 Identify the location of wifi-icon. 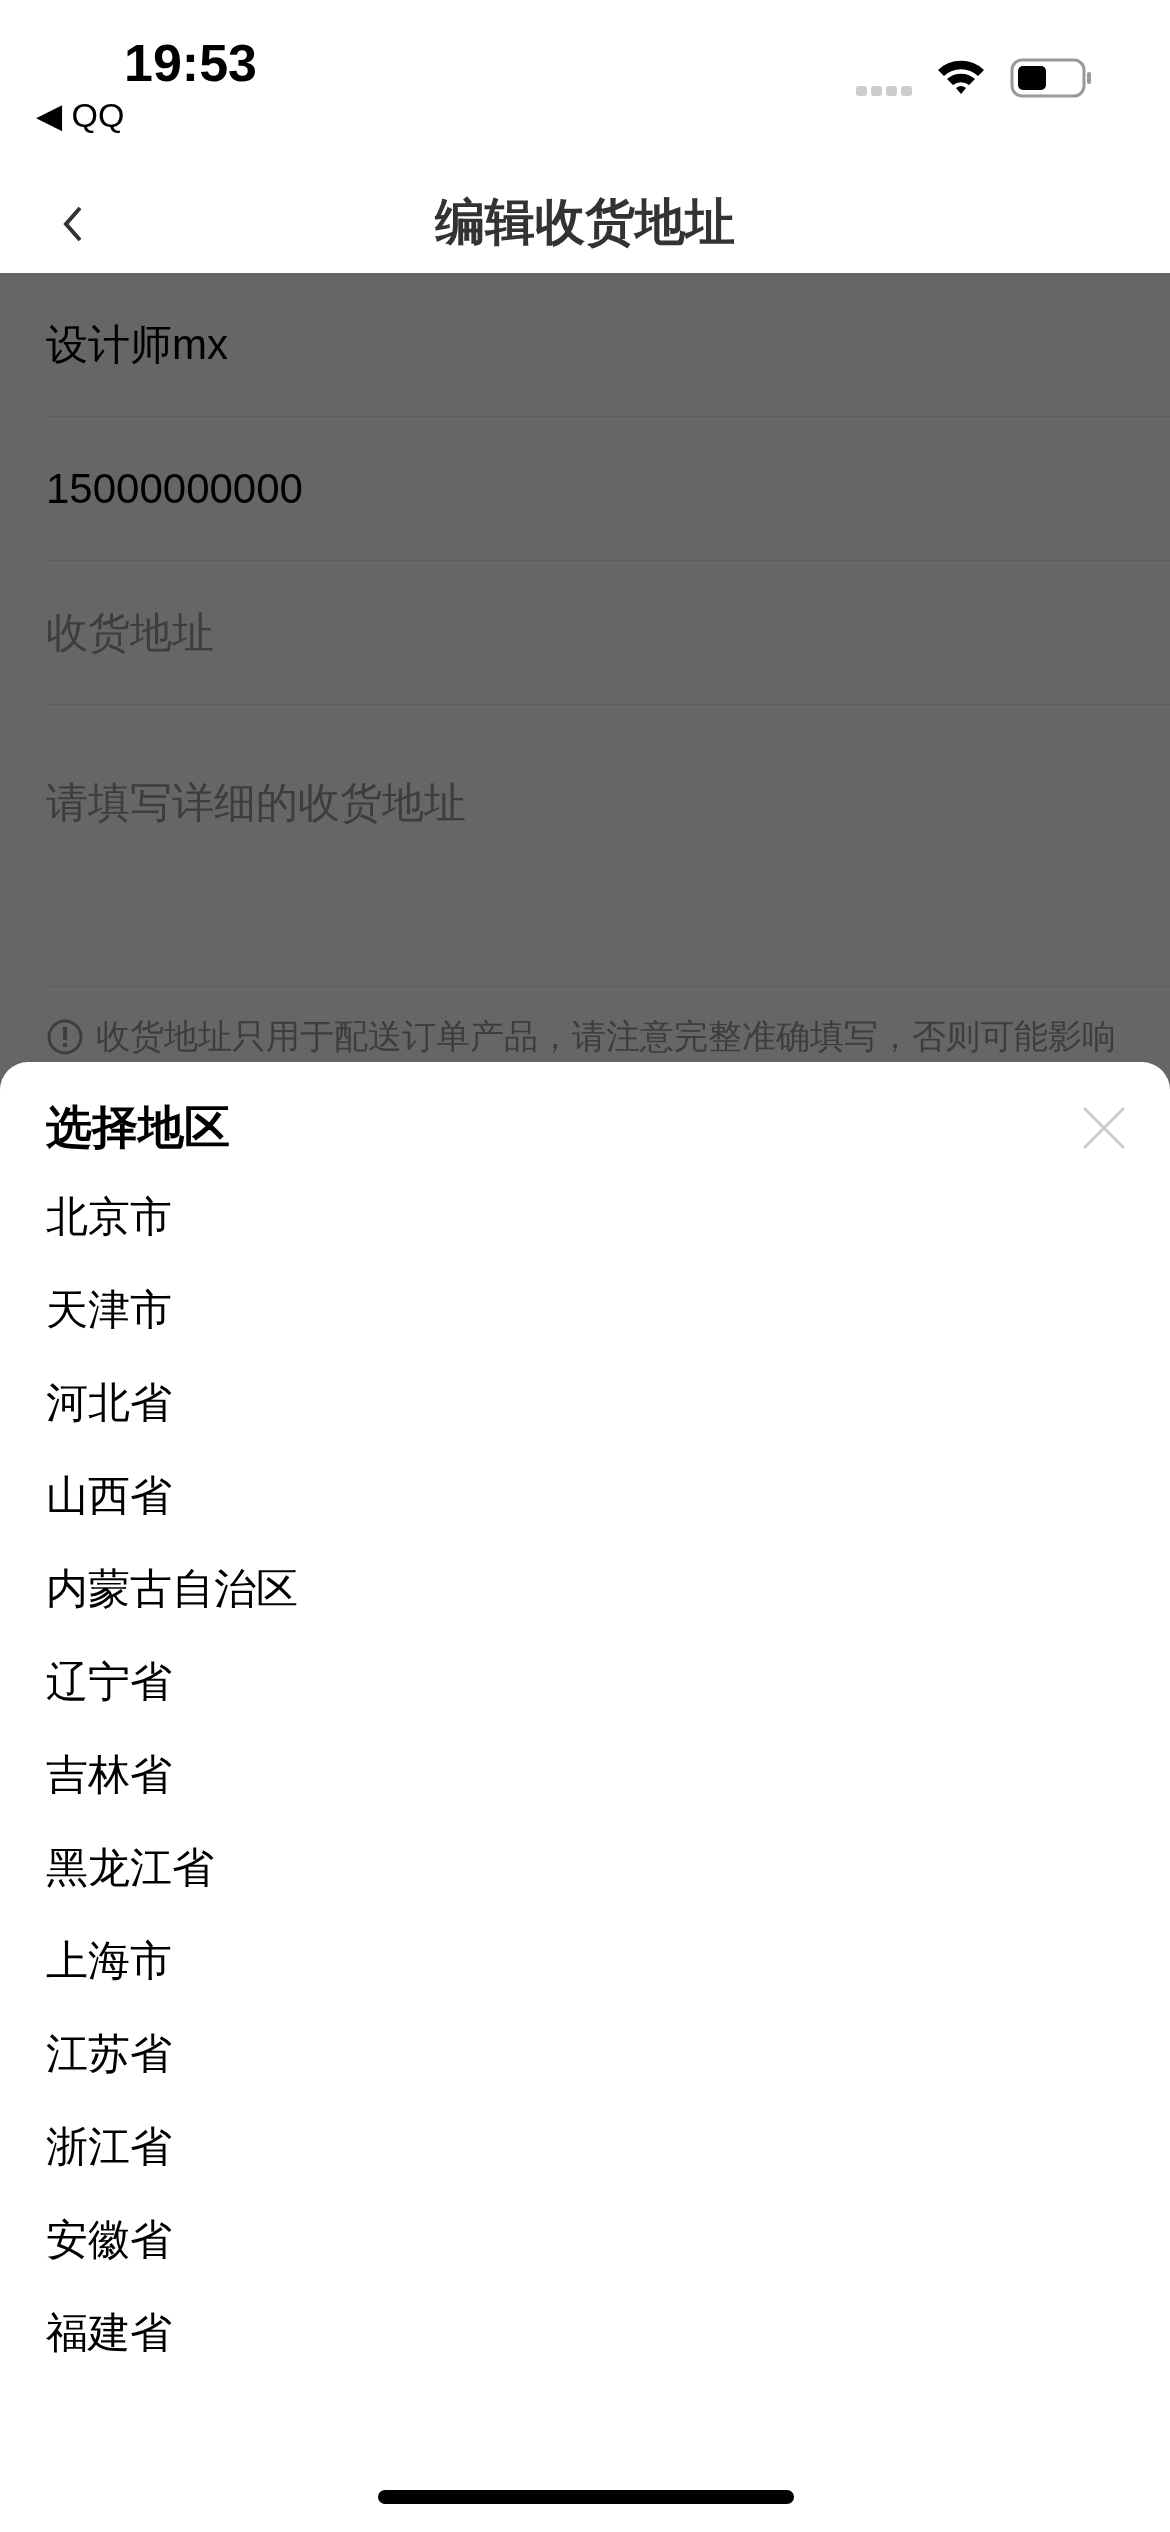
(961, 77).